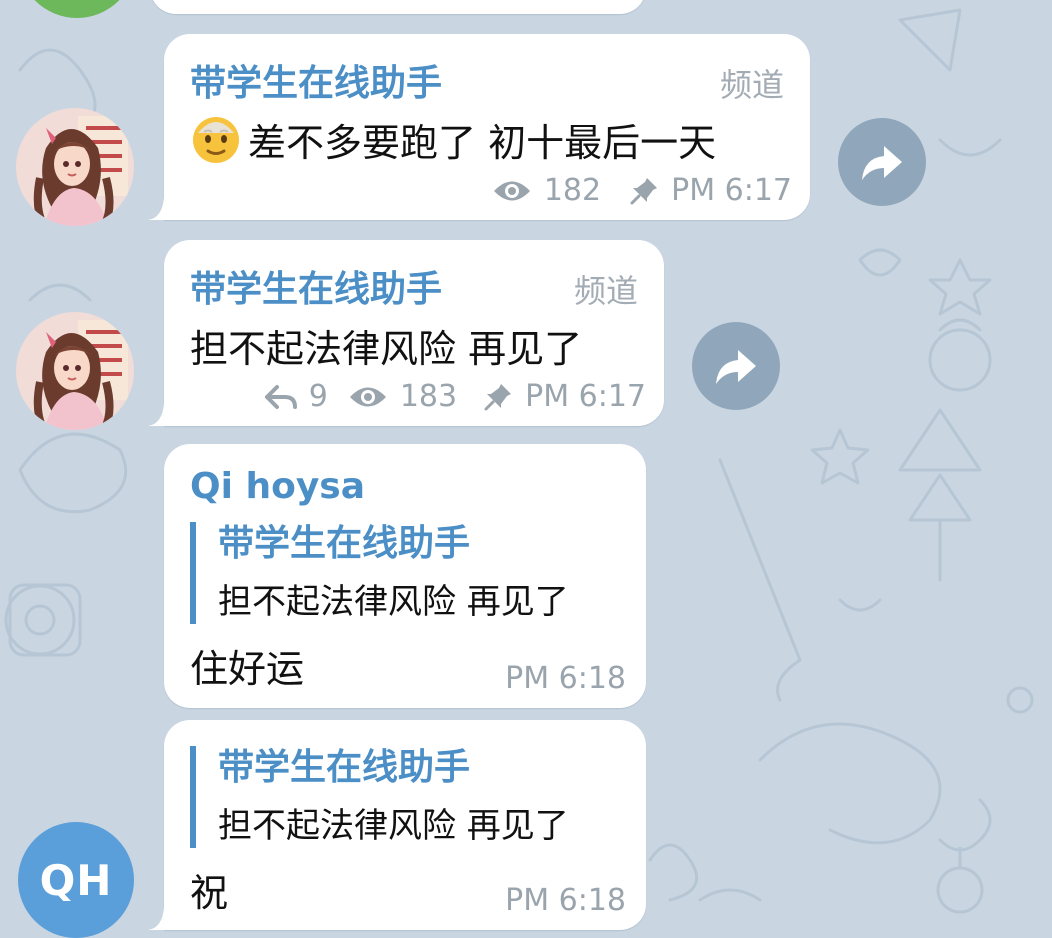 The image size is (1052, 938). What do you see at coordinates (318, 396) in the screenshot?
I see `reply-count: 9` at bounding box center [318, 396].